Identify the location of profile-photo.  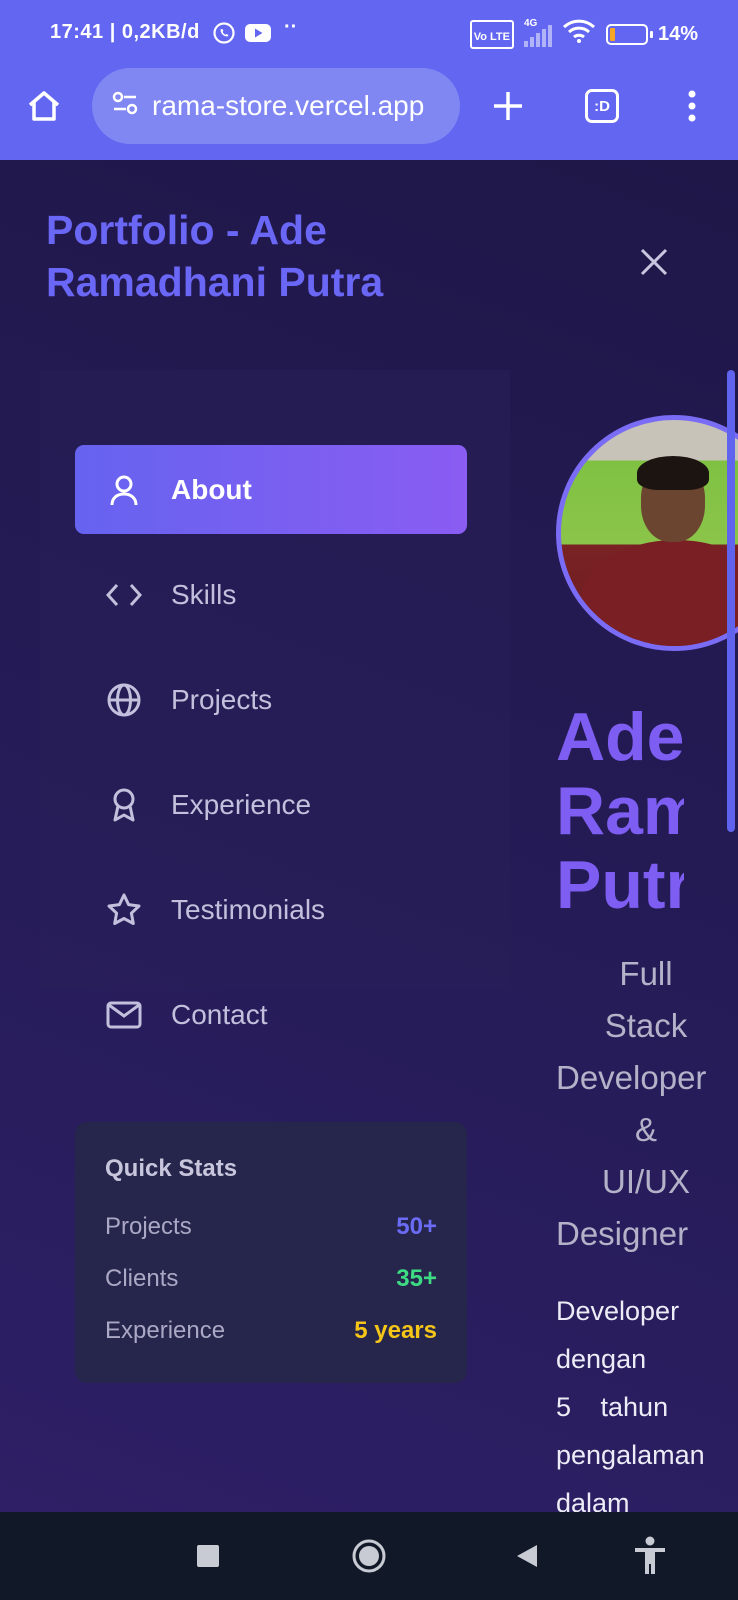
(647, 533).